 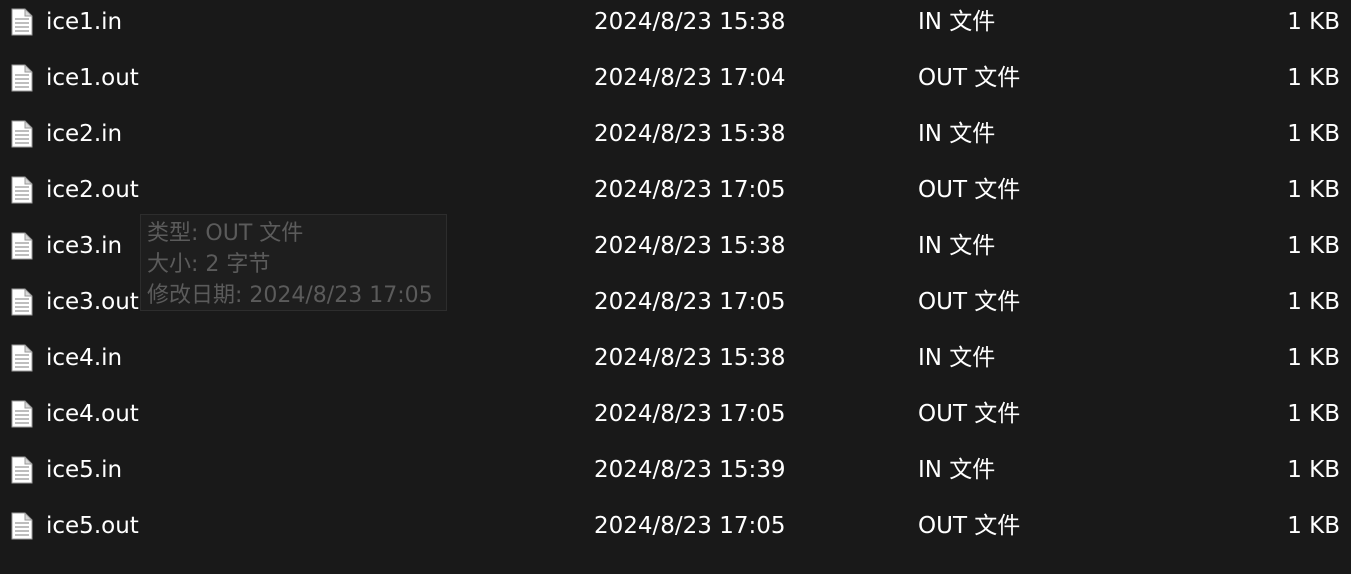 I want to click on file-modified-date: 2024/8/23 15:39, so click(x=690, y=470).